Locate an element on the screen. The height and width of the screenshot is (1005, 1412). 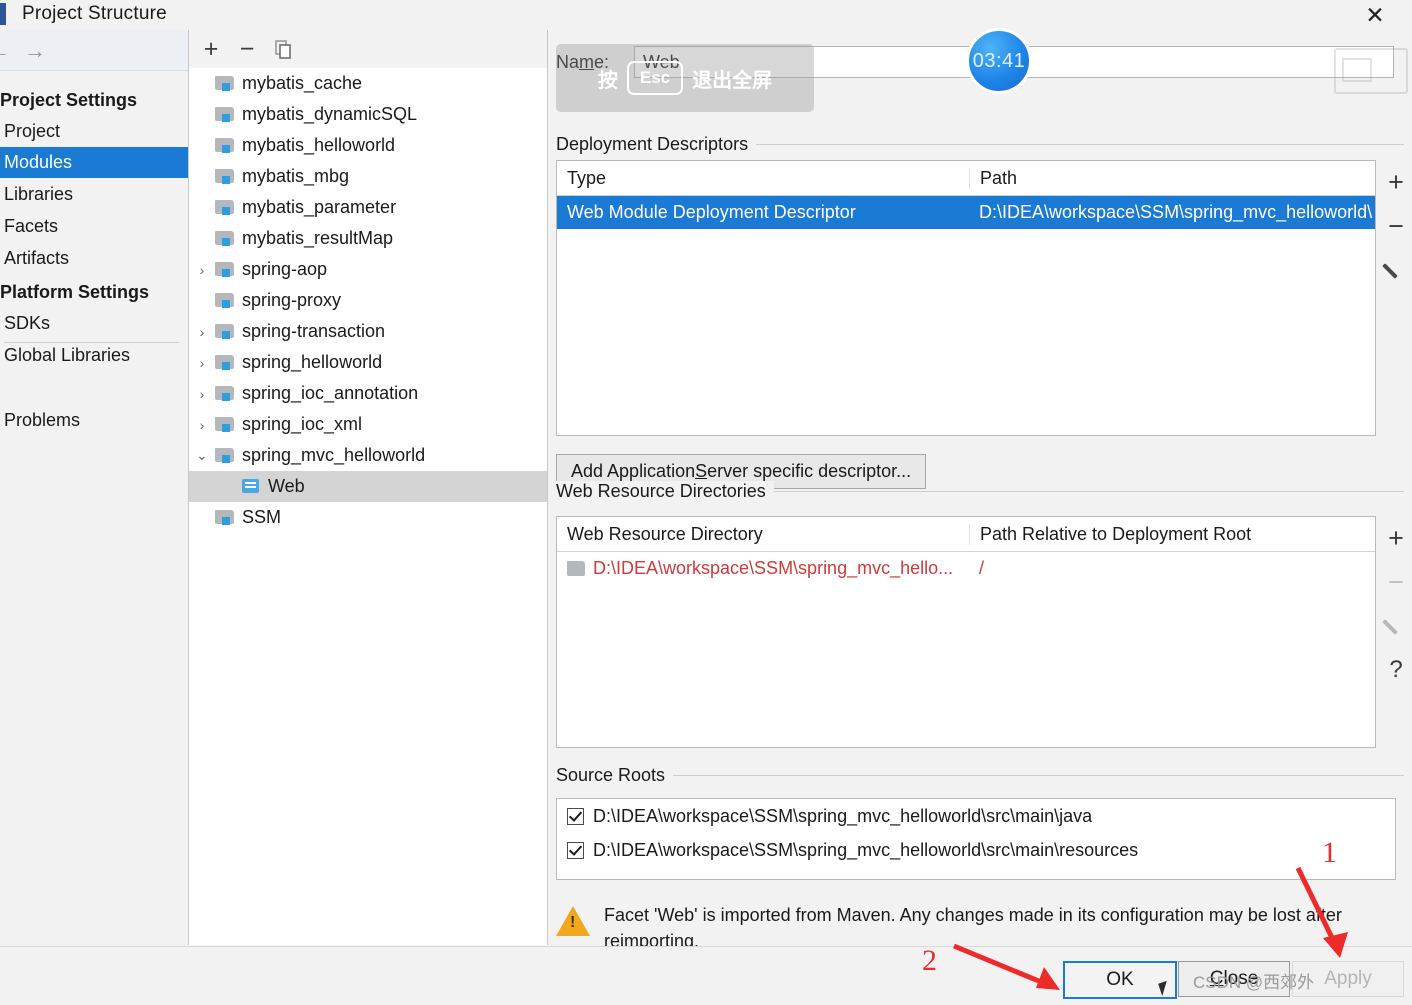
close-icon: ✕ is located at coordinates (1375, 15).